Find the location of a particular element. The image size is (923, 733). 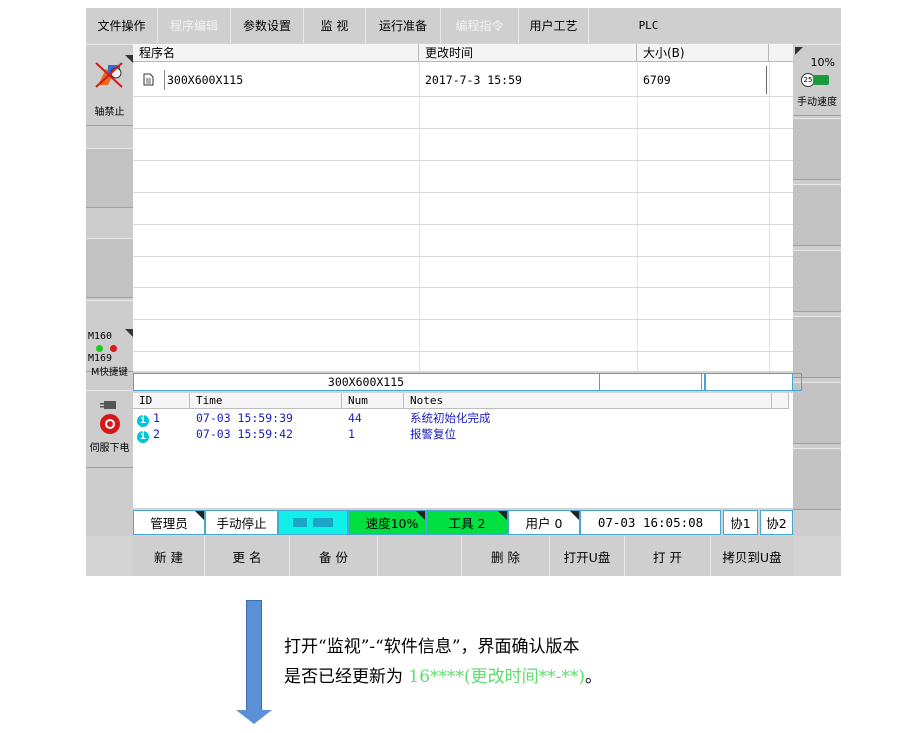

speed-status: 速度10% is located at coordinates (387, 522).